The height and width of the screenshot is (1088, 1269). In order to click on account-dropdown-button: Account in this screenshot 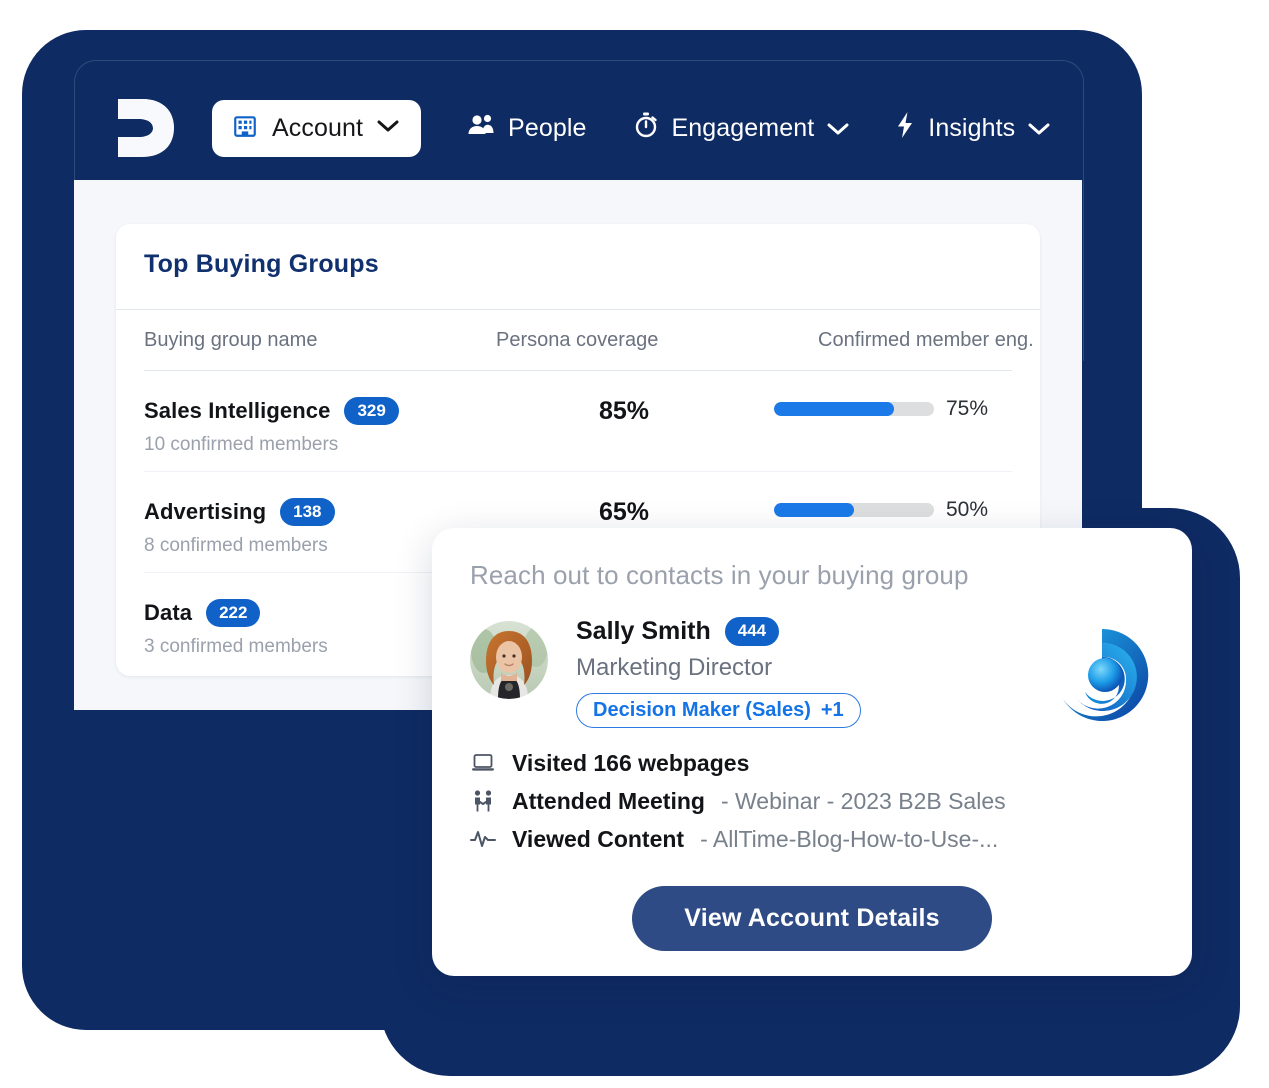, I will do `click(317, 128)`.